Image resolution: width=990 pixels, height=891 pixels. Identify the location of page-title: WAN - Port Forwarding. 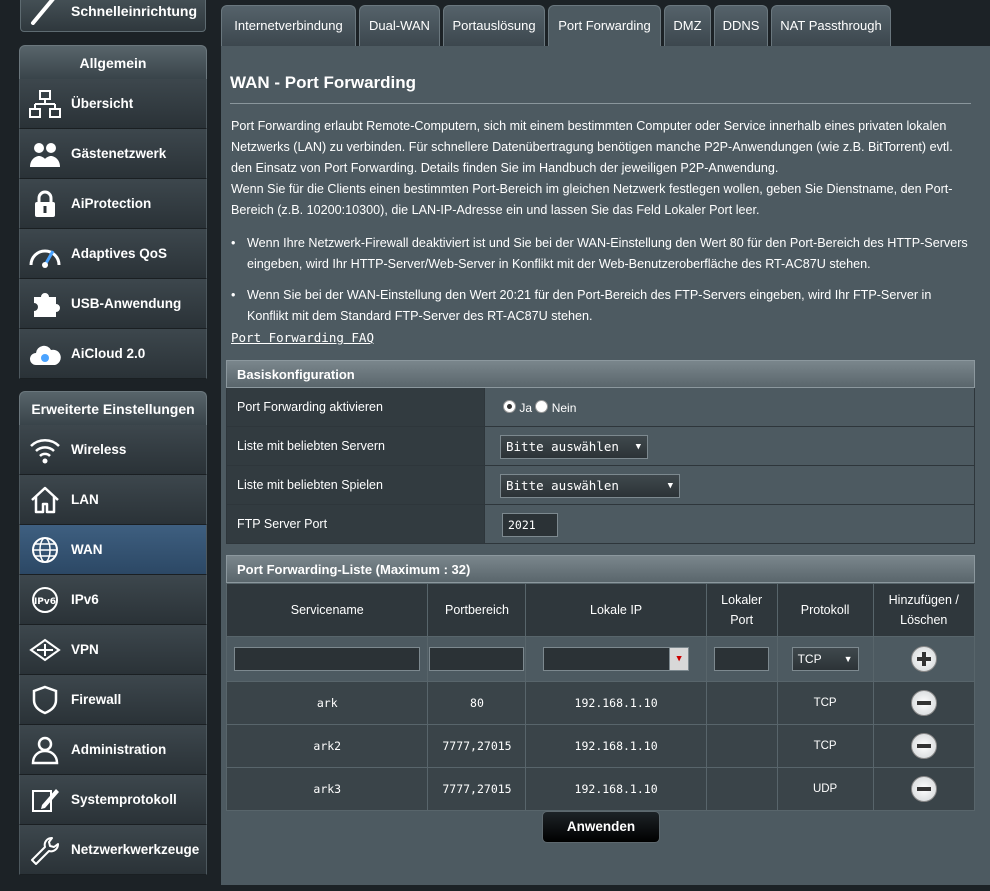
(323, 82).